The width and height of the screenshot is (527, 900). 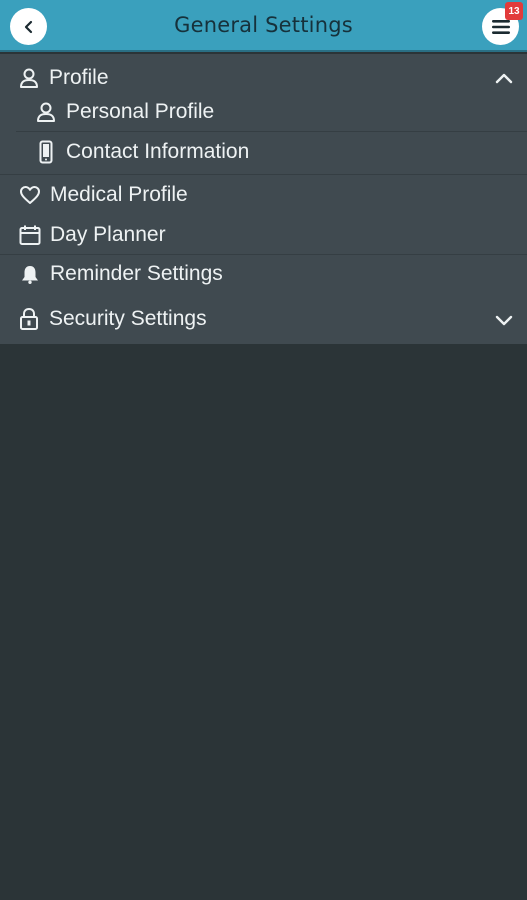 What do you see at coordinates (119, 194) in the screenshot?
I see `menu-item-label: Medical Profile` at bounding box center [119, 194].